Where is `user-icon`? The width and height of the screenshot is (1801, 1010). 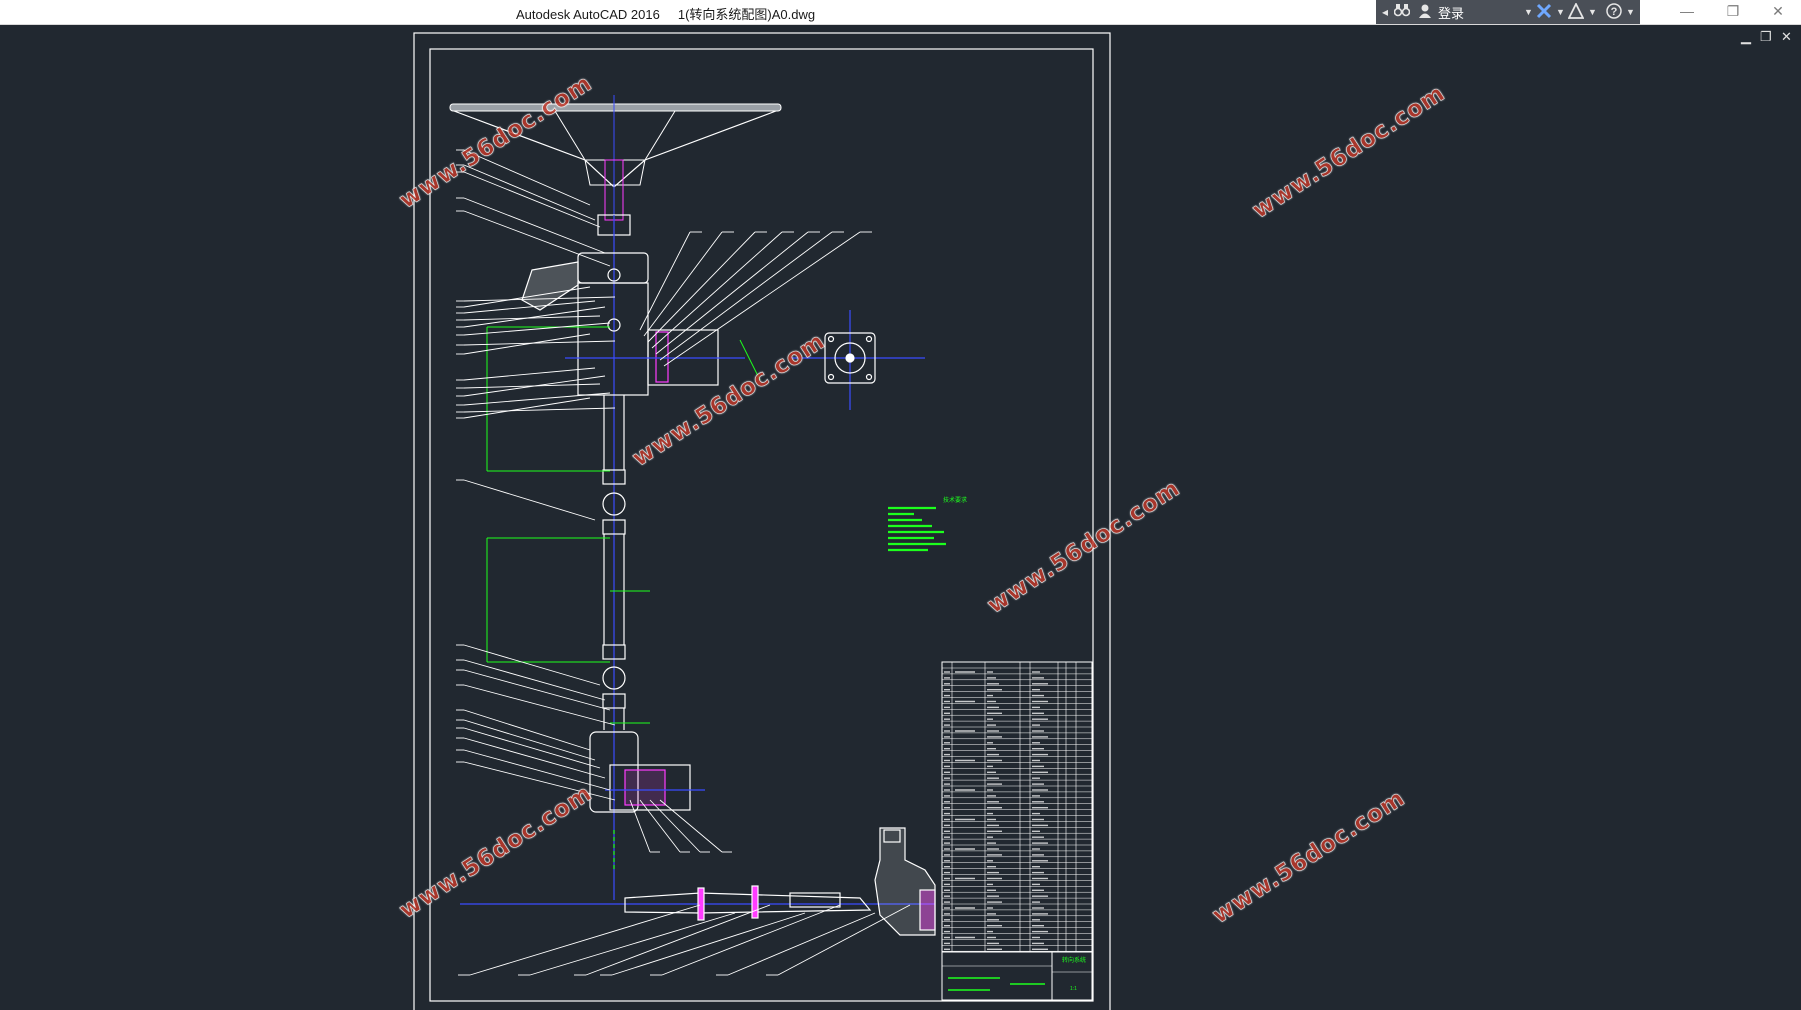 user-icon is located at coordinates (1425, 13).